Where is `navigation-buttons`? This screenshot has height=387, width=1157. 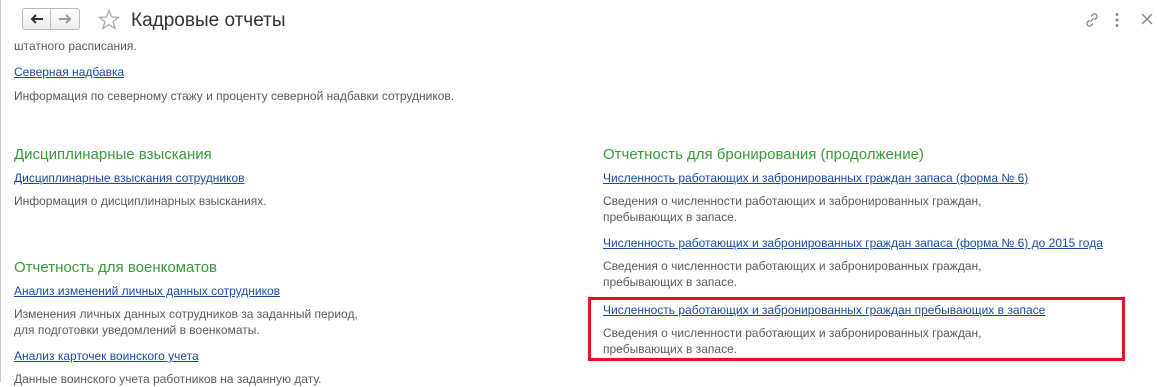 navigation-buttons is located at coordinates (51, 20).